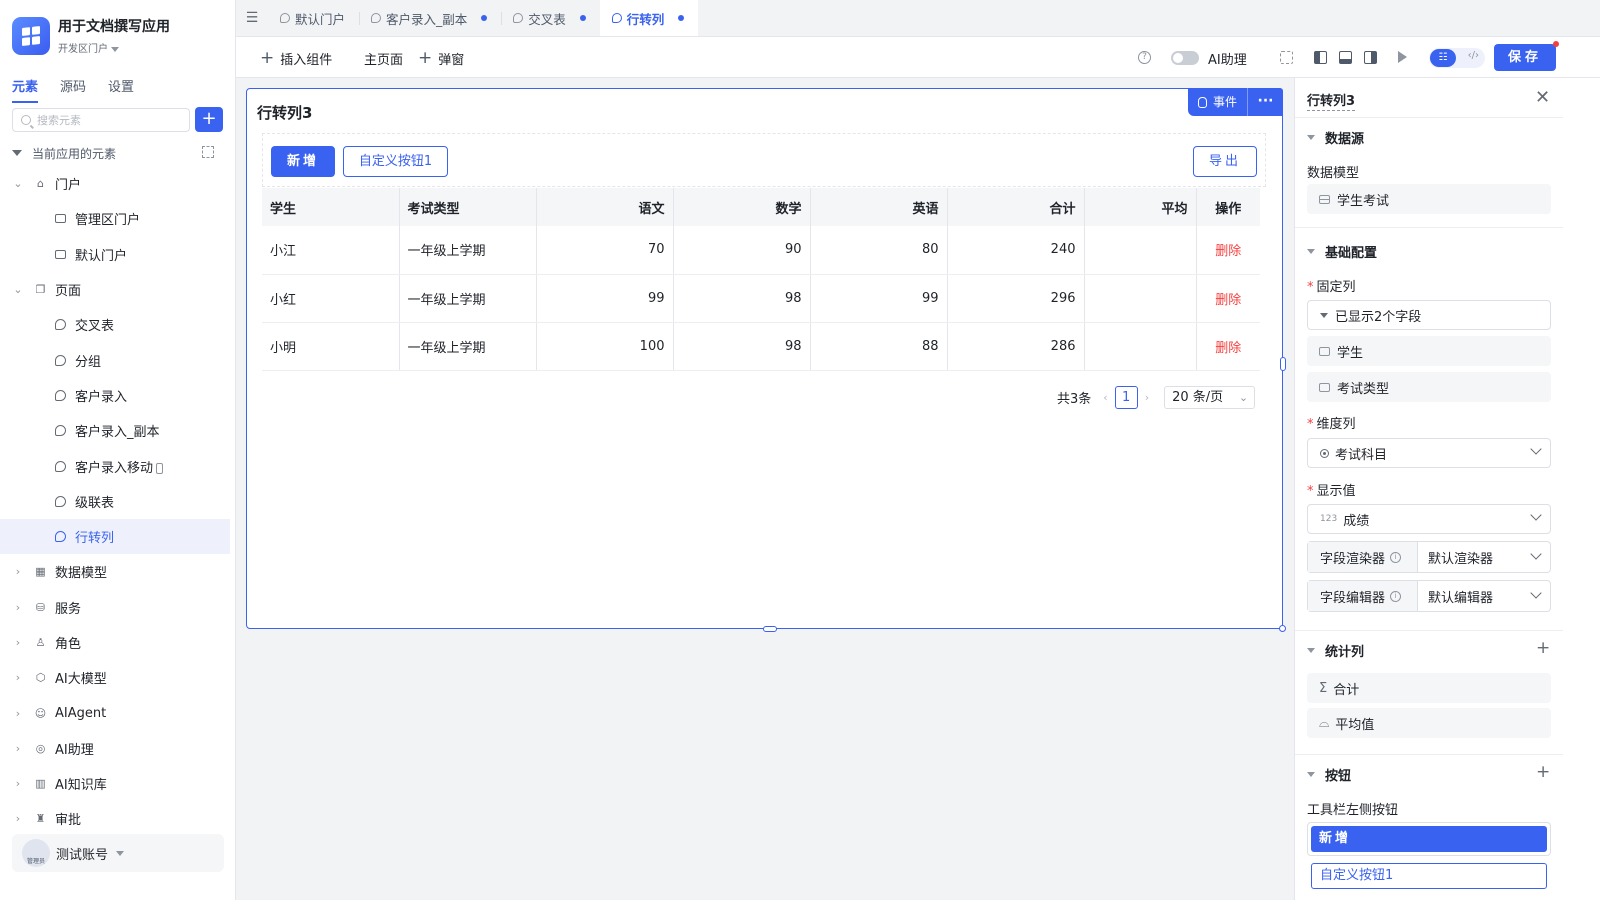 The width and height of the screenshot is (1600, 900). Describe the element at coordinates (1429, 876) in the screenshot. I see `button-item-custom: 自定义按钮1` at that location.